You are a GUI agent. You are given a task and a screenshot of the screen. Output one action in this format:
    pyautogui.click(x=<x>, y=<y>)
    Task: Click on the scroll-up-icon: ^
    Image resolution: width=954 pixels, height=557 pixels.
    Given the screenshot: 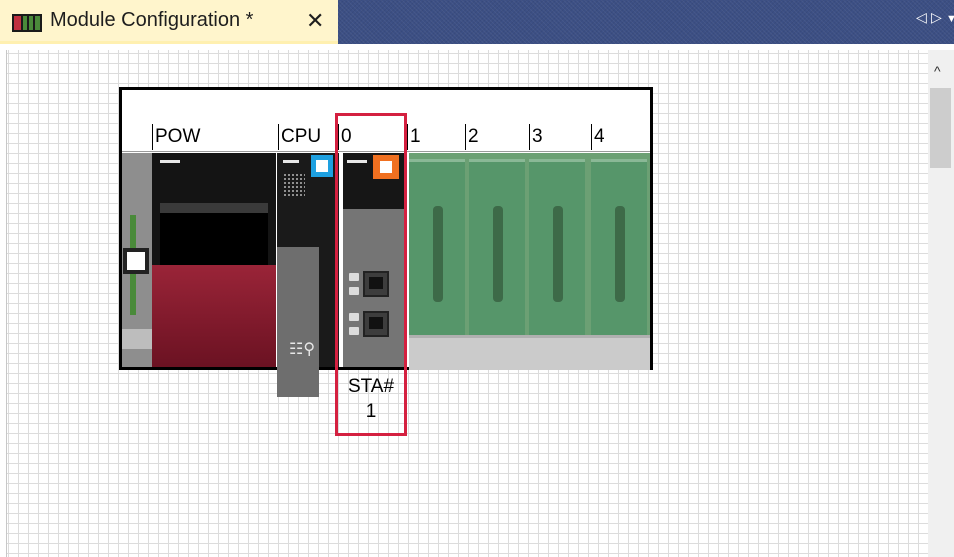 What is the action you would take?
    pyautogui.click(x=937, y=71)
    